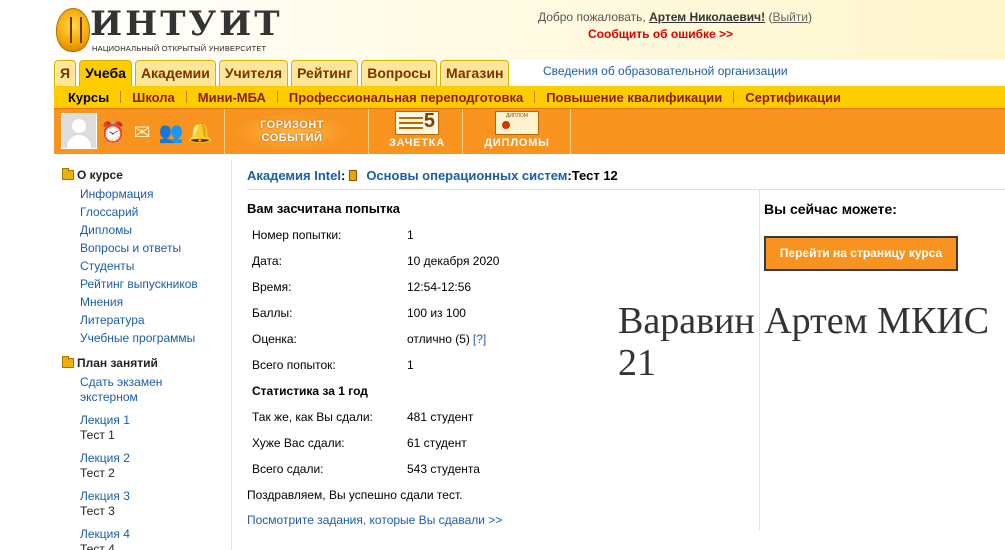  What do you see at coordinates (156, 194) in the screenshot?
I see `sidebar-item-info: Информация` at bounding box center [156, 194].